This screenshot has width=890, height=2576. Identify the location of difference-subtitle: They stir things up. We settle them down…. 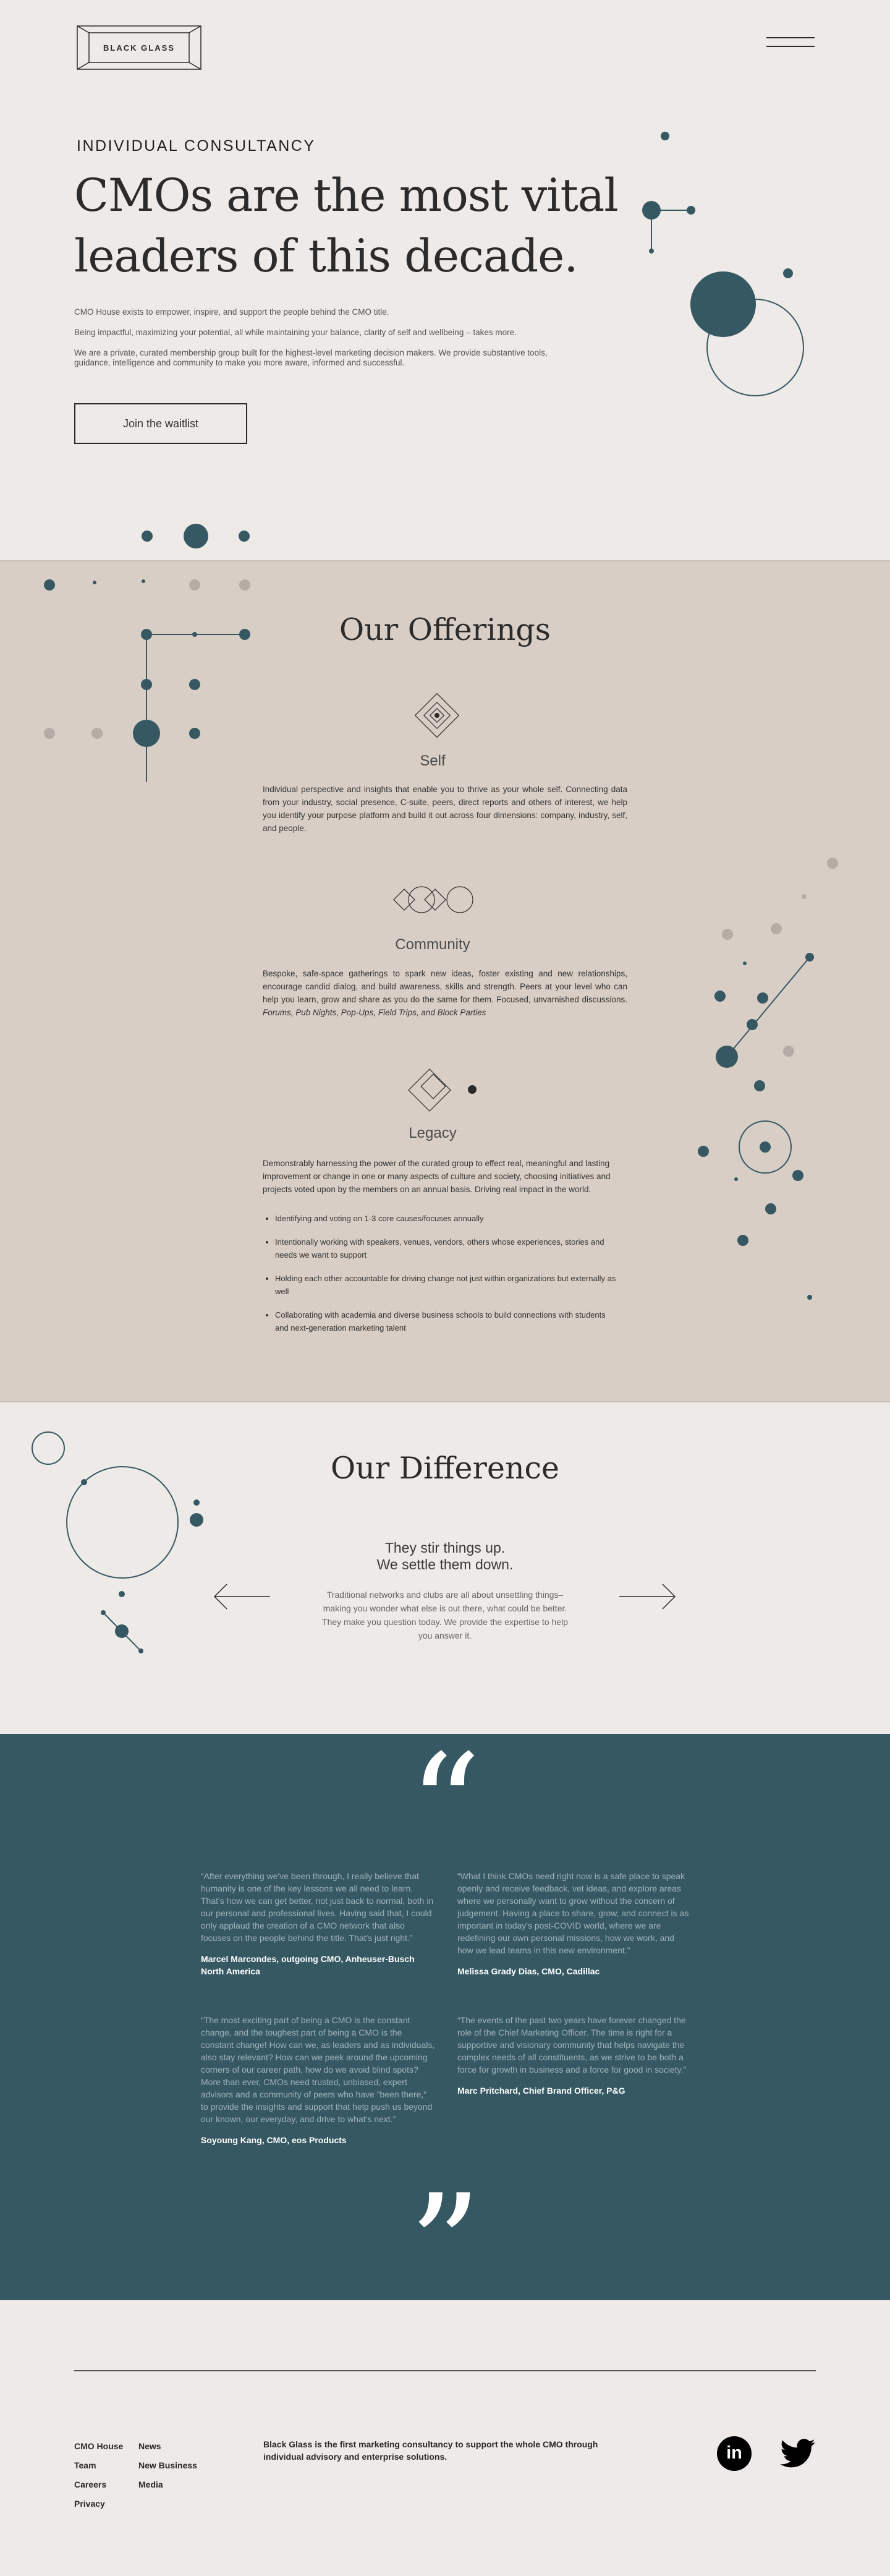
(445, 1556).